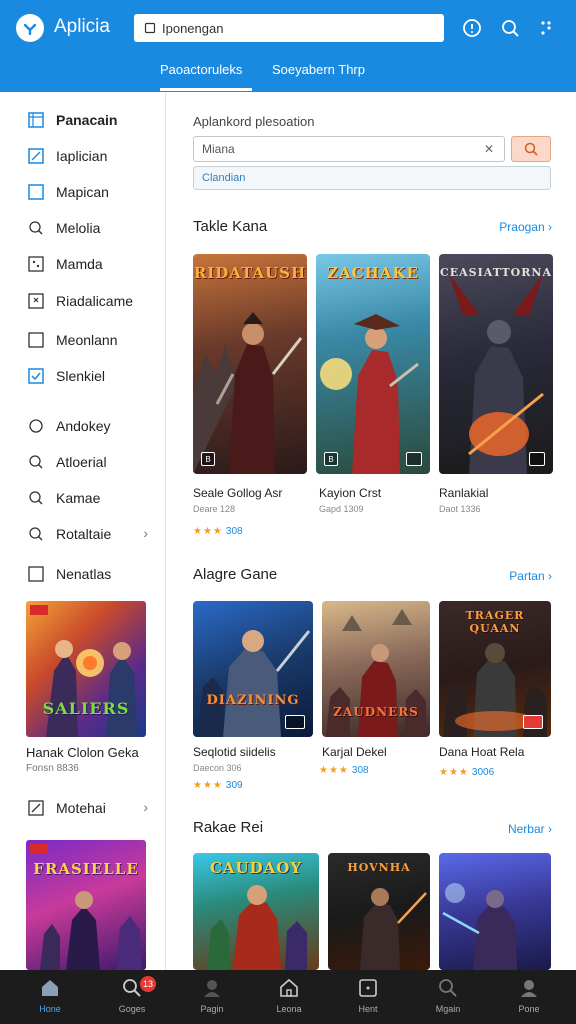 This screenshot has width=576, height=1024. What do you see at coordinates (331, 459) in the screenshot?
I see `badge-icon: B` at bounding box center [331, 459].